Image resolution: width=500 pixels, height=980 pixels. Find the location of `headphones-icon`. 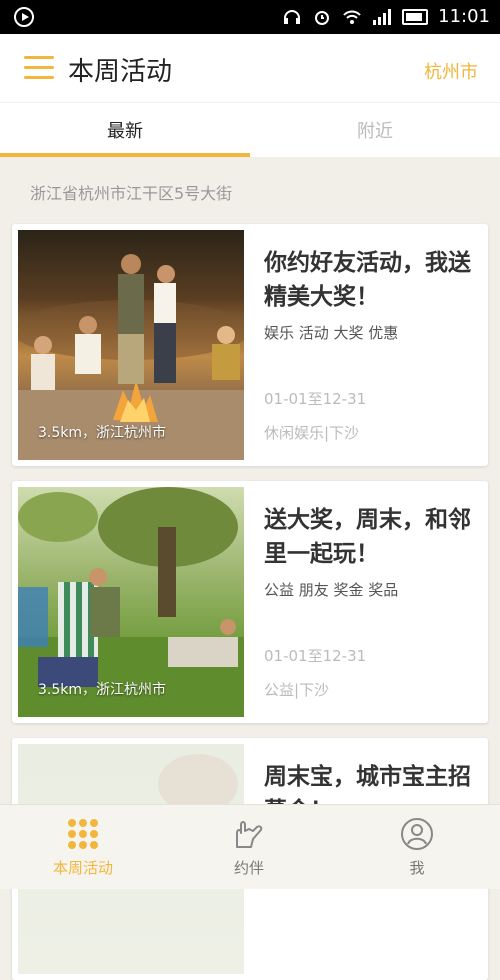

headphones-icon is located at coordinates (292, 17).